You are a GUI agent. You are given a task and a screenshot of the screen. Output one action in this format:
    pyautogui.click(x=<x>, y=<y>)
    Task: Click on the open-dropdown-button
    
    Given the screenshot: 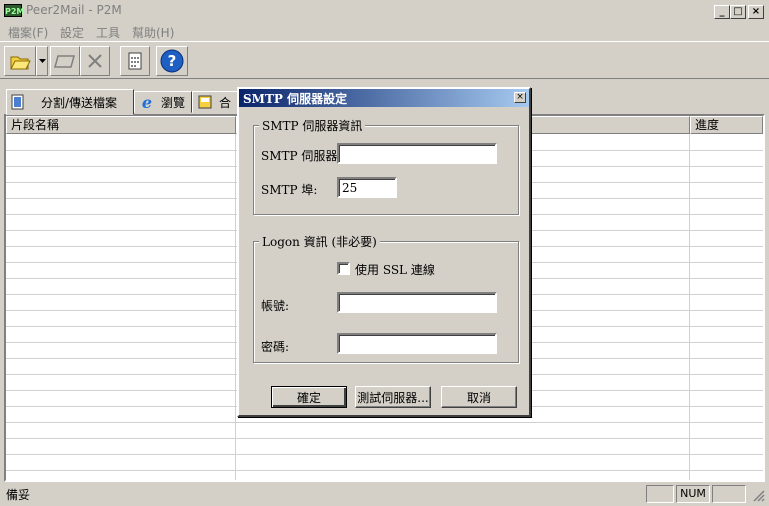 What is the action you would take?
    pyautogui.click(x=42, y=61)
    